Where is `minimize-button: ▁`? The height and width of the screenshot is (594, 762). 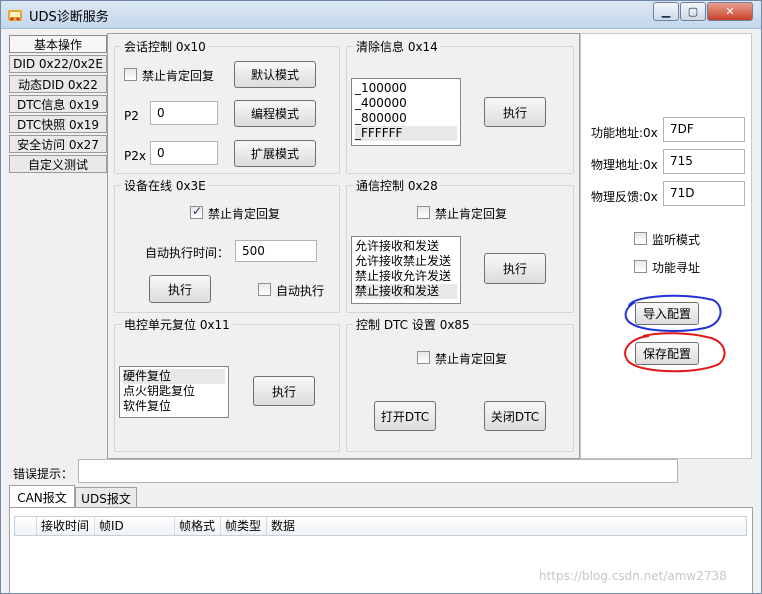 minimize-button: ▁ is located at coordinates (666, 11).